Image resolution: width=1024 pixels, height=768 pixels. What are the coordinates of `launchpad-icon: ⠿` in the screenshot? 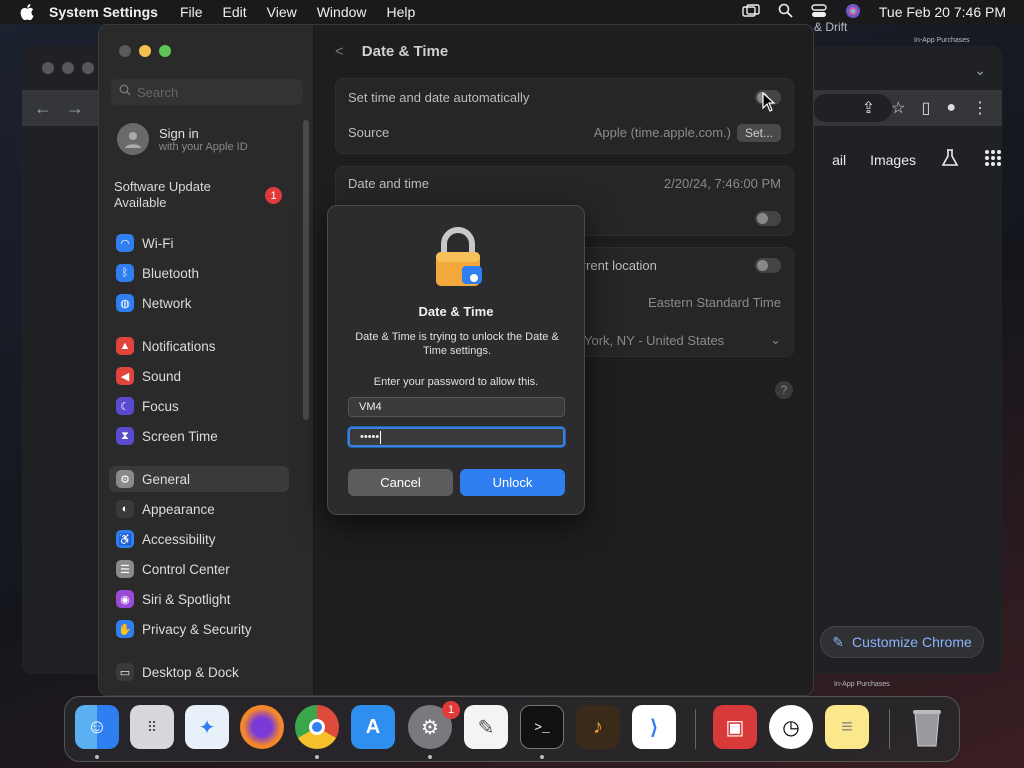 It's located at (152, 727).